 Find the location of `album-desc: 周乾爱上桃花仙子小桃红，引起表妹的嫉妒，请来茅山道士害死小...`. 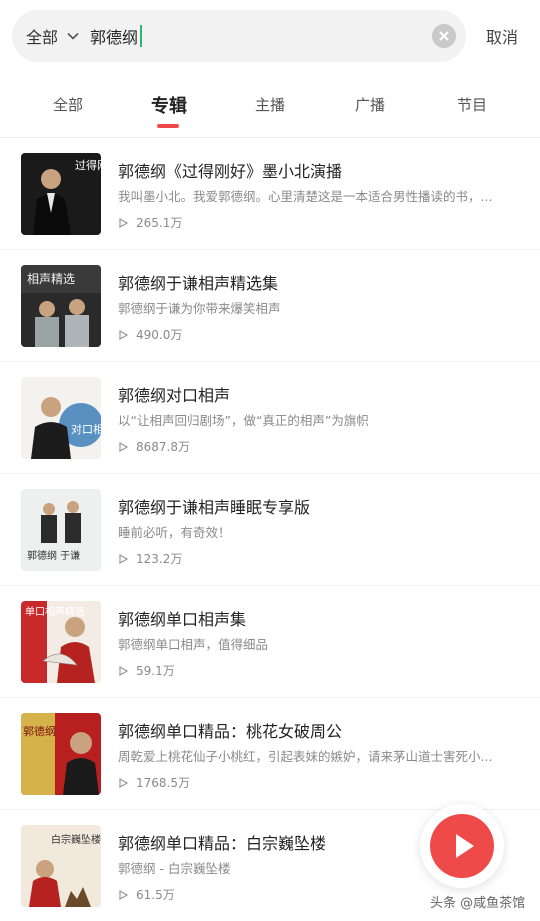

album-desc: 周乾爱上桃花仙子小桃红，引起表妹的嫉妒，请来茅山道士害死小... is located at coordinates (305, 756).